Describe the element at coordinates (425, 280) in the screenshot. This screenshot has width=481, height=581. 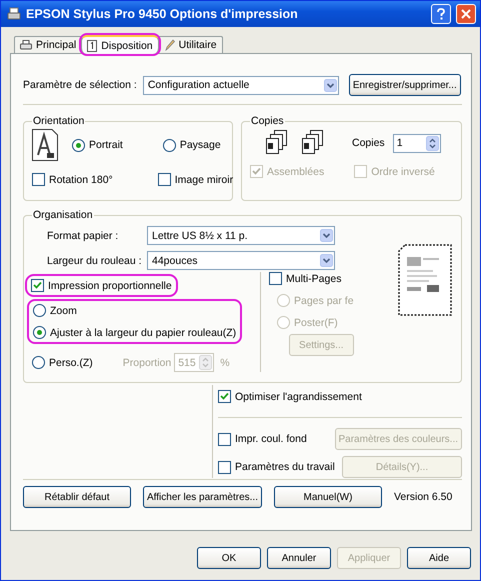
I see `page-preview-icon` at that location.